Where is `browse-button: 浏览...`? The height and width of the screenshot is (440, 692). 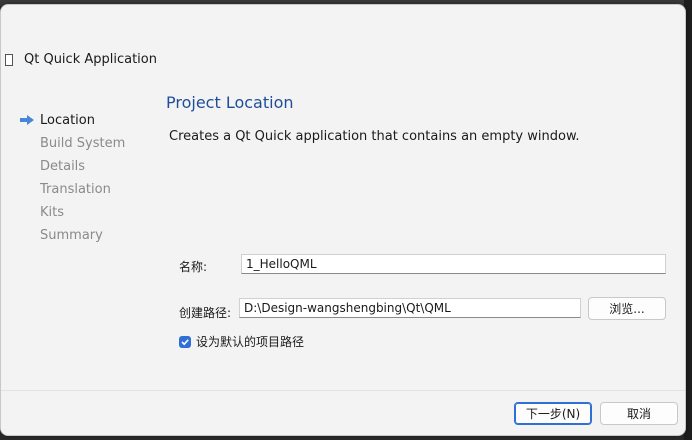 browse-button: 浏览... is located at coordinates (627, 308).